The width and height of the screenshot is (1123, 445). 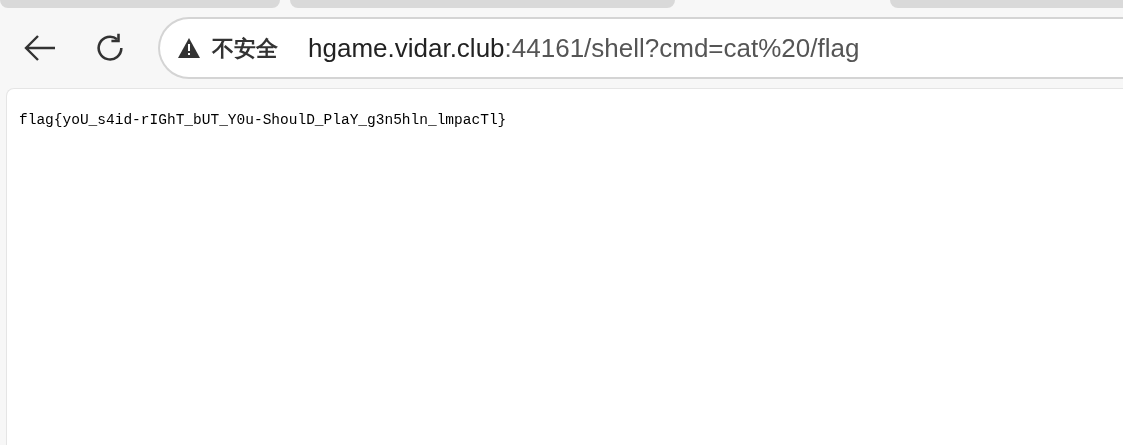 I want to click on security-label: 不安全, so click(x=245, y=48).